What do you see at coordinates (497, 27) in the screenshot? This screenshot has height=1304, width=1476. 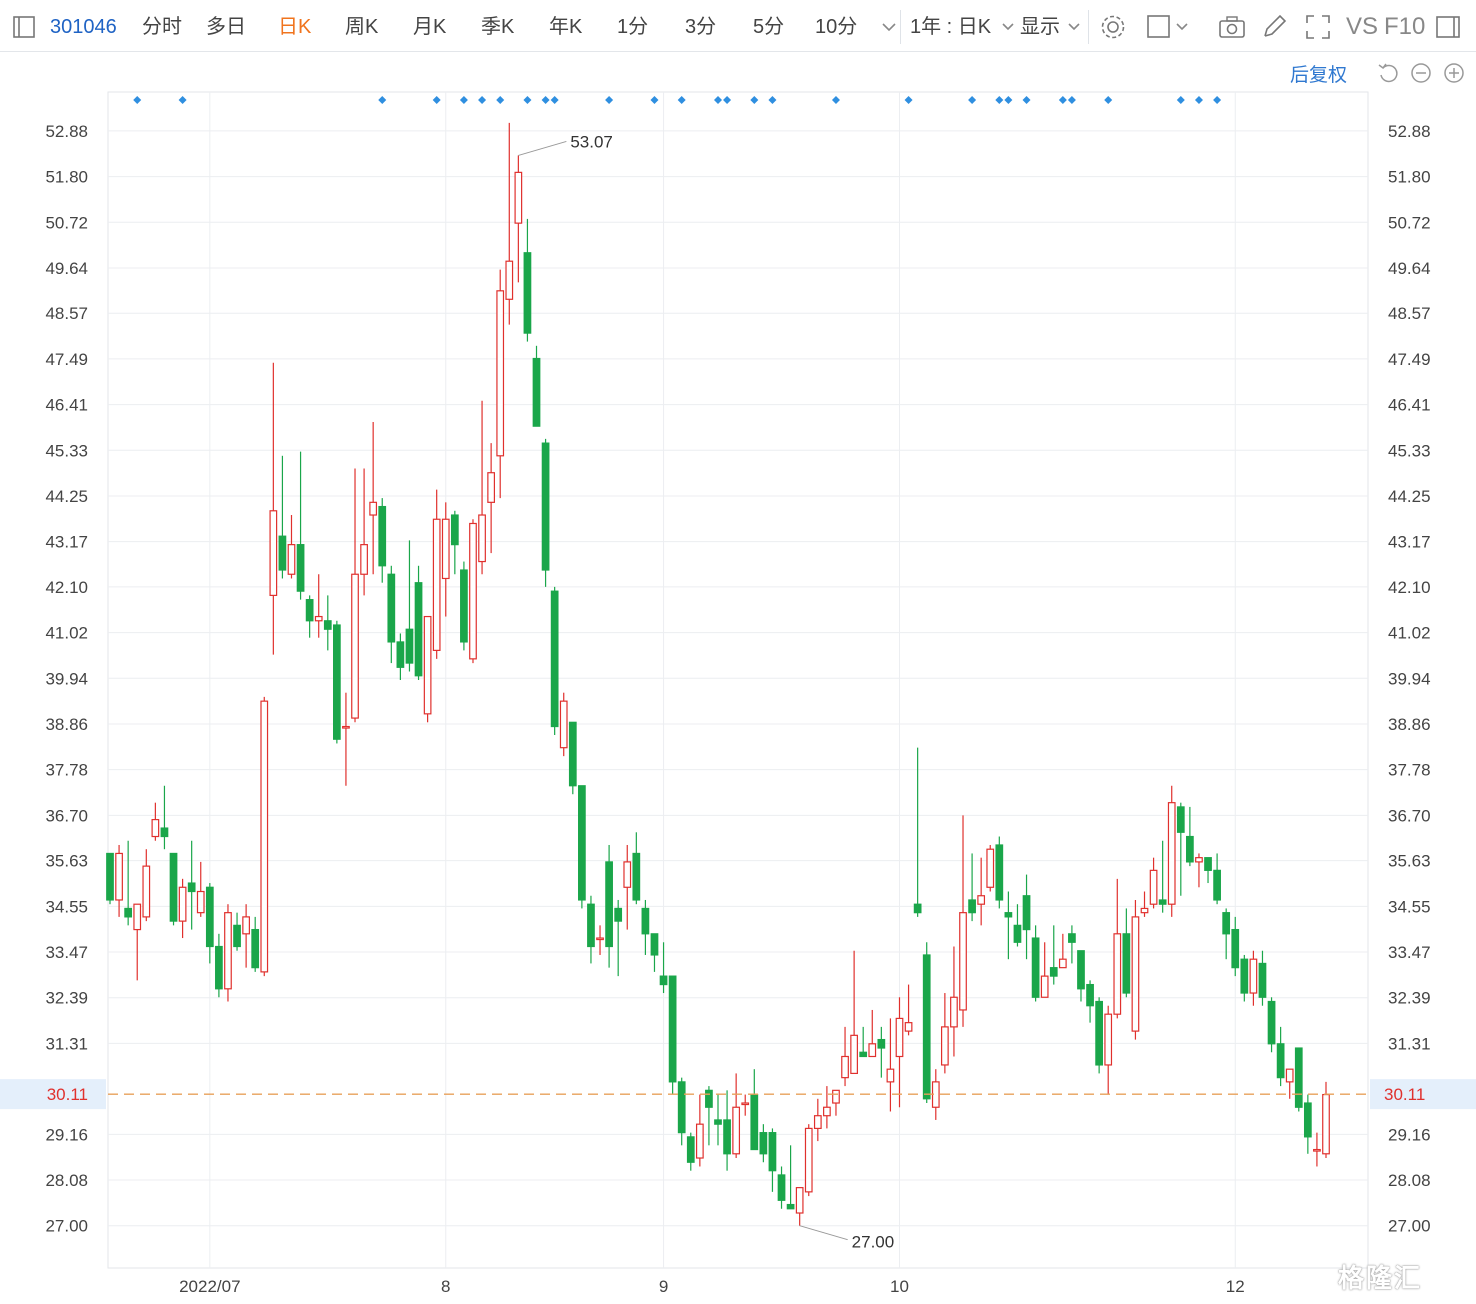 I see `tab-jik: 季K` at bounding box center [497, 27].